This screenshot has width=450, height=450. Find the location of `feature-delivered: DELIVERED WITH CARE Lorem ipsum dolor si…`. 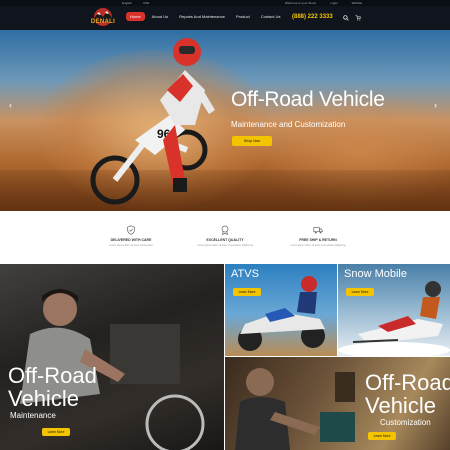

feature-delivered: DELIVERED WITH CARE Lorem ipsum dolor si… is located at coordinates (131, 236).